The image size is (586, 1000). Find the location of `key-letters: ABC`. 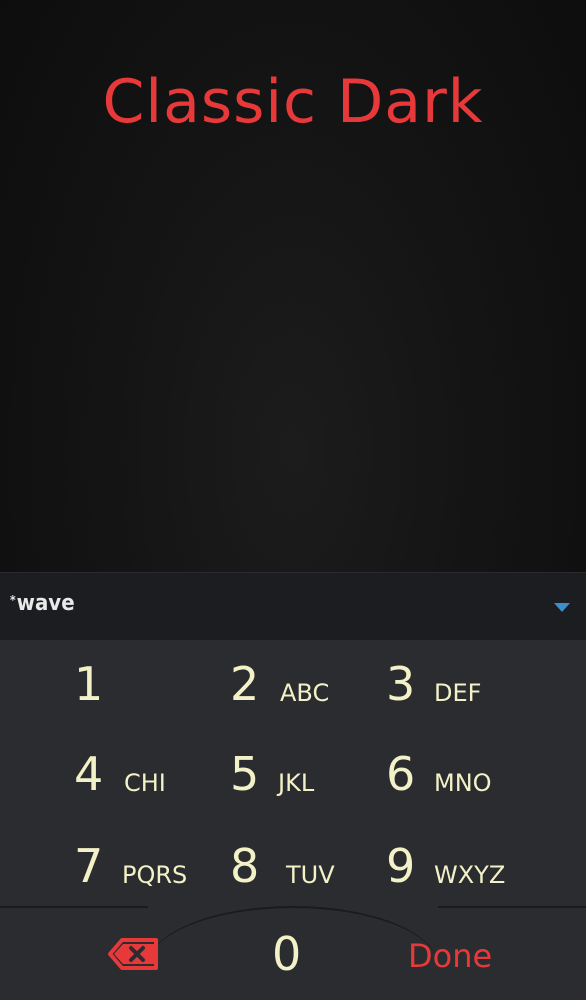

key-letters: ABC is located at coordinates (305, 693).